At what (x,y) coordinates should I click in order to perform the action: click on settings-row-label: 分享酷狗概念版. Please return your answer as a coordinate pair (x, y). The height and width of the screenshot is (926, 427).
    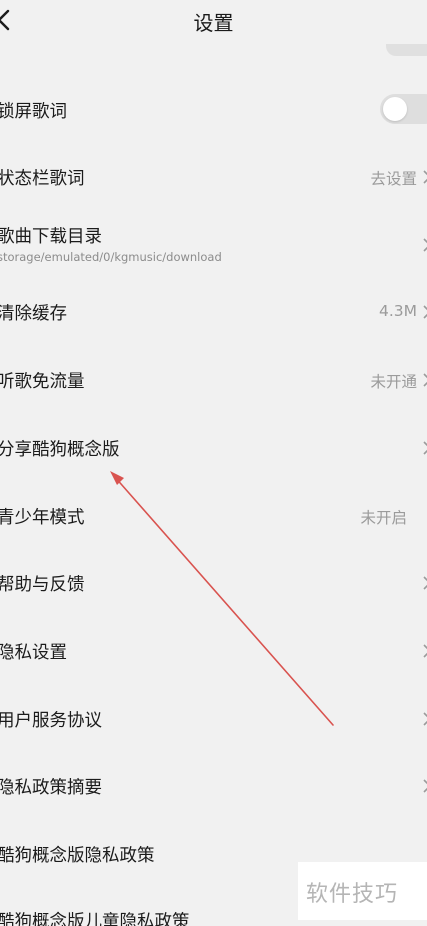
    Looking at the image, I should click on (60, 450).